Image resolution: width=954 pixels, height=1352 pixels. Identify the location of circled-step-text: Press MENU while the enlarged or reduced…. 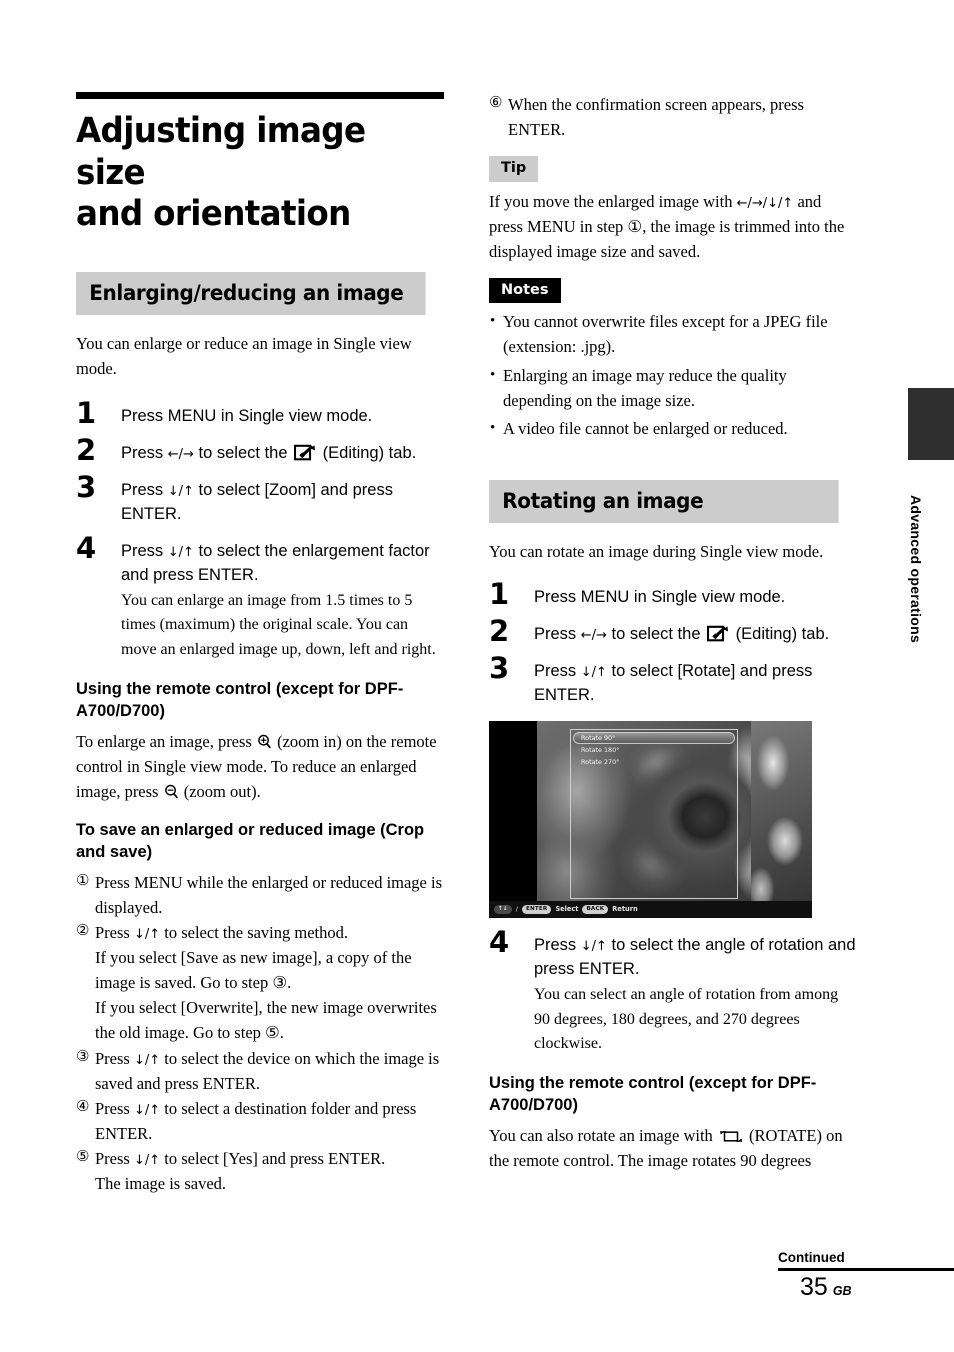
(269, 895).